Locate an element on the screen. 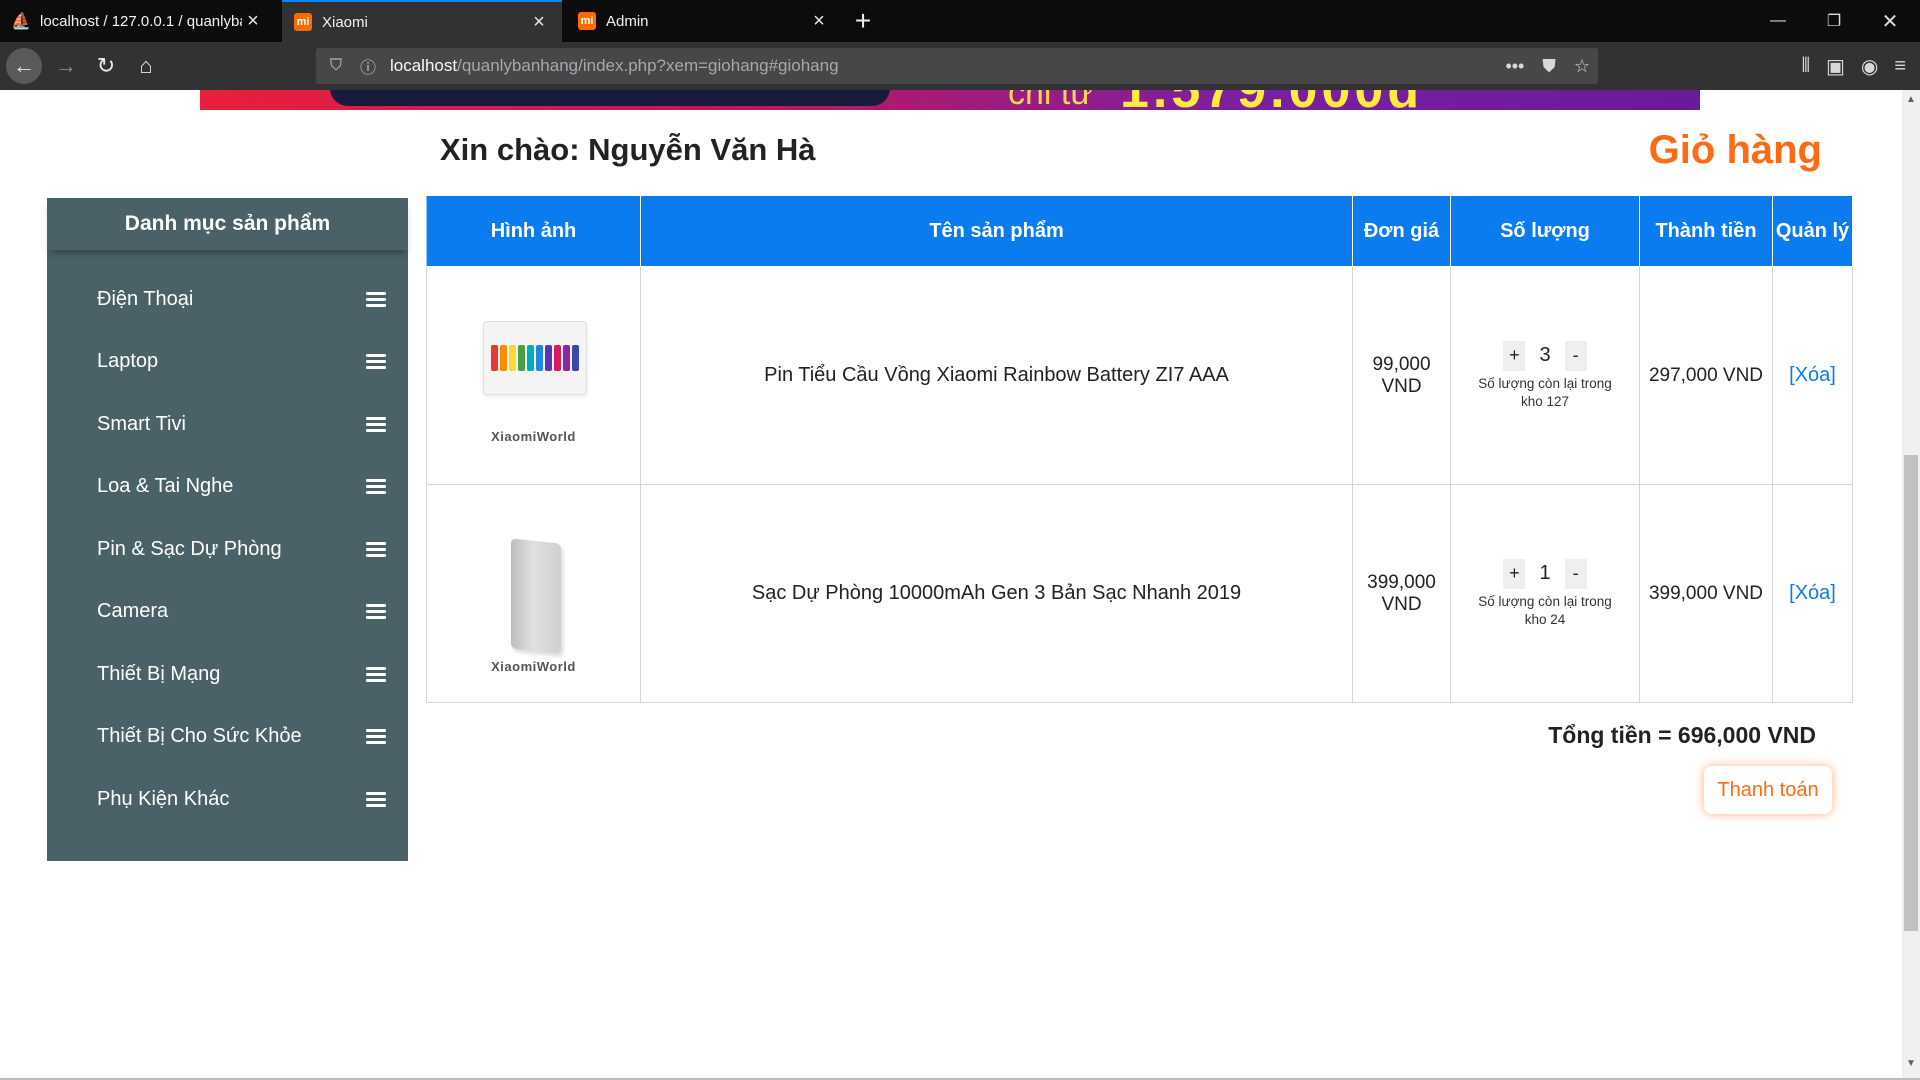 Image resolution: width=1920 pixels, height=1080 pixels. home-button: ⌂ is located at coordinates (146, 66).